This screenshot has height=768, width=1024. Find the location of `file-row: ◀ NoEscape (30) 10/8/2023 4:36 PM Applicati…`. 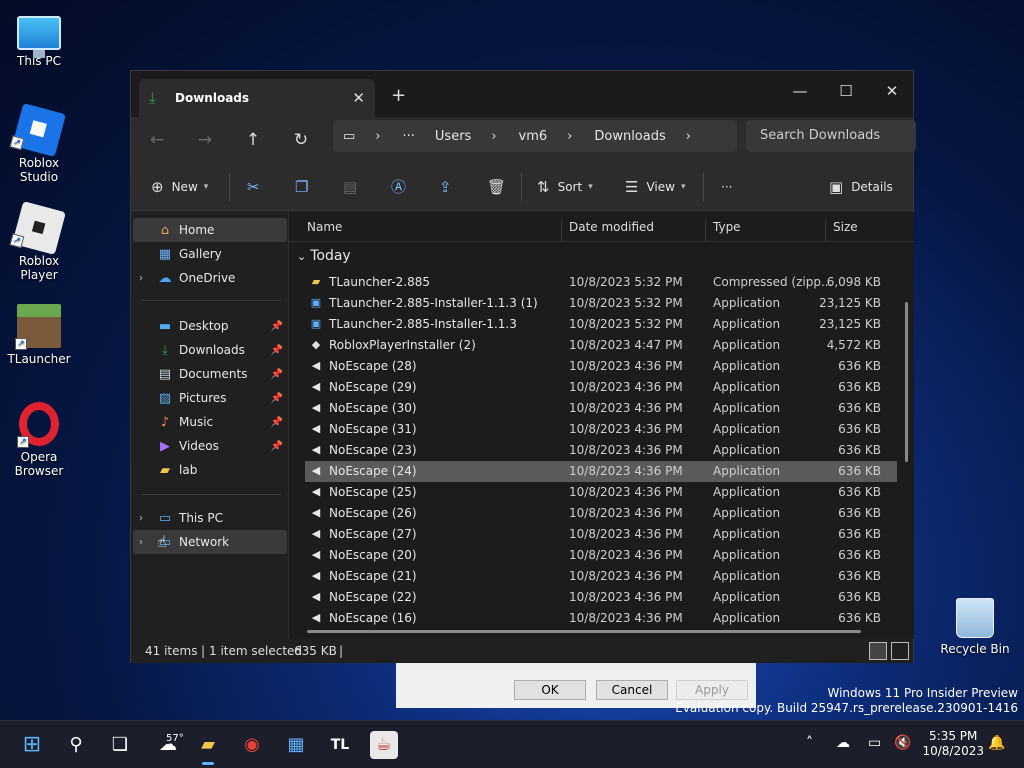

file-row: ◀ NoEscape (30) 10/8/2023 4:36 PM Applicati… is located at coordinates (601, 408).